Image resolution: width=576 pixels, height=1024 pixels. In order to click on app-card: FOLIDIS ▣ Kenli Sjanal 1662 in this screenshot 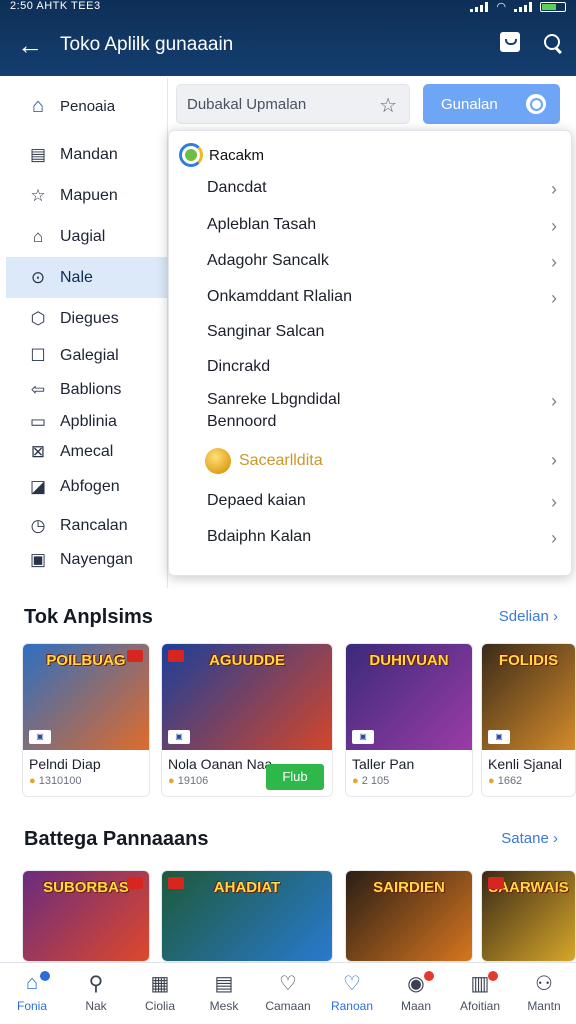, I will do `click(528, 720)`.